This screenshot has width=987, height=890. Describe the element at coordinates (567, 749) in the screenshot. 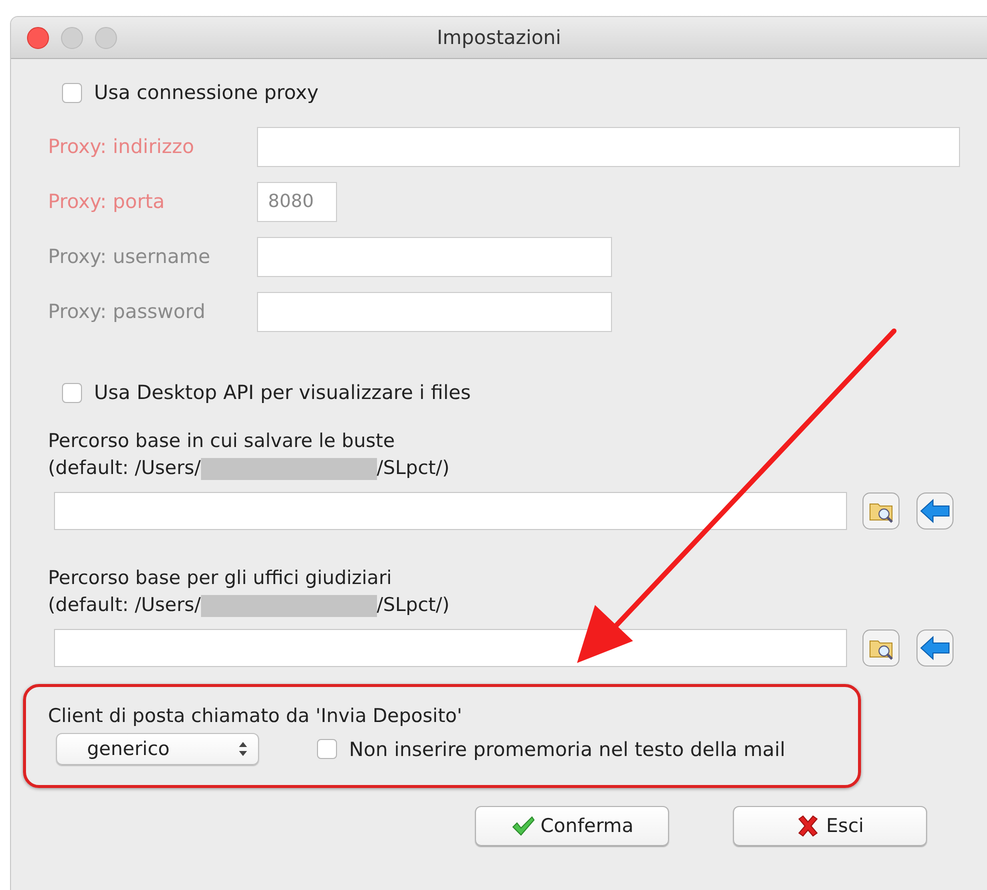

I see `checkbox-label: Non inserire promemoria nel testo della mail` at that location.